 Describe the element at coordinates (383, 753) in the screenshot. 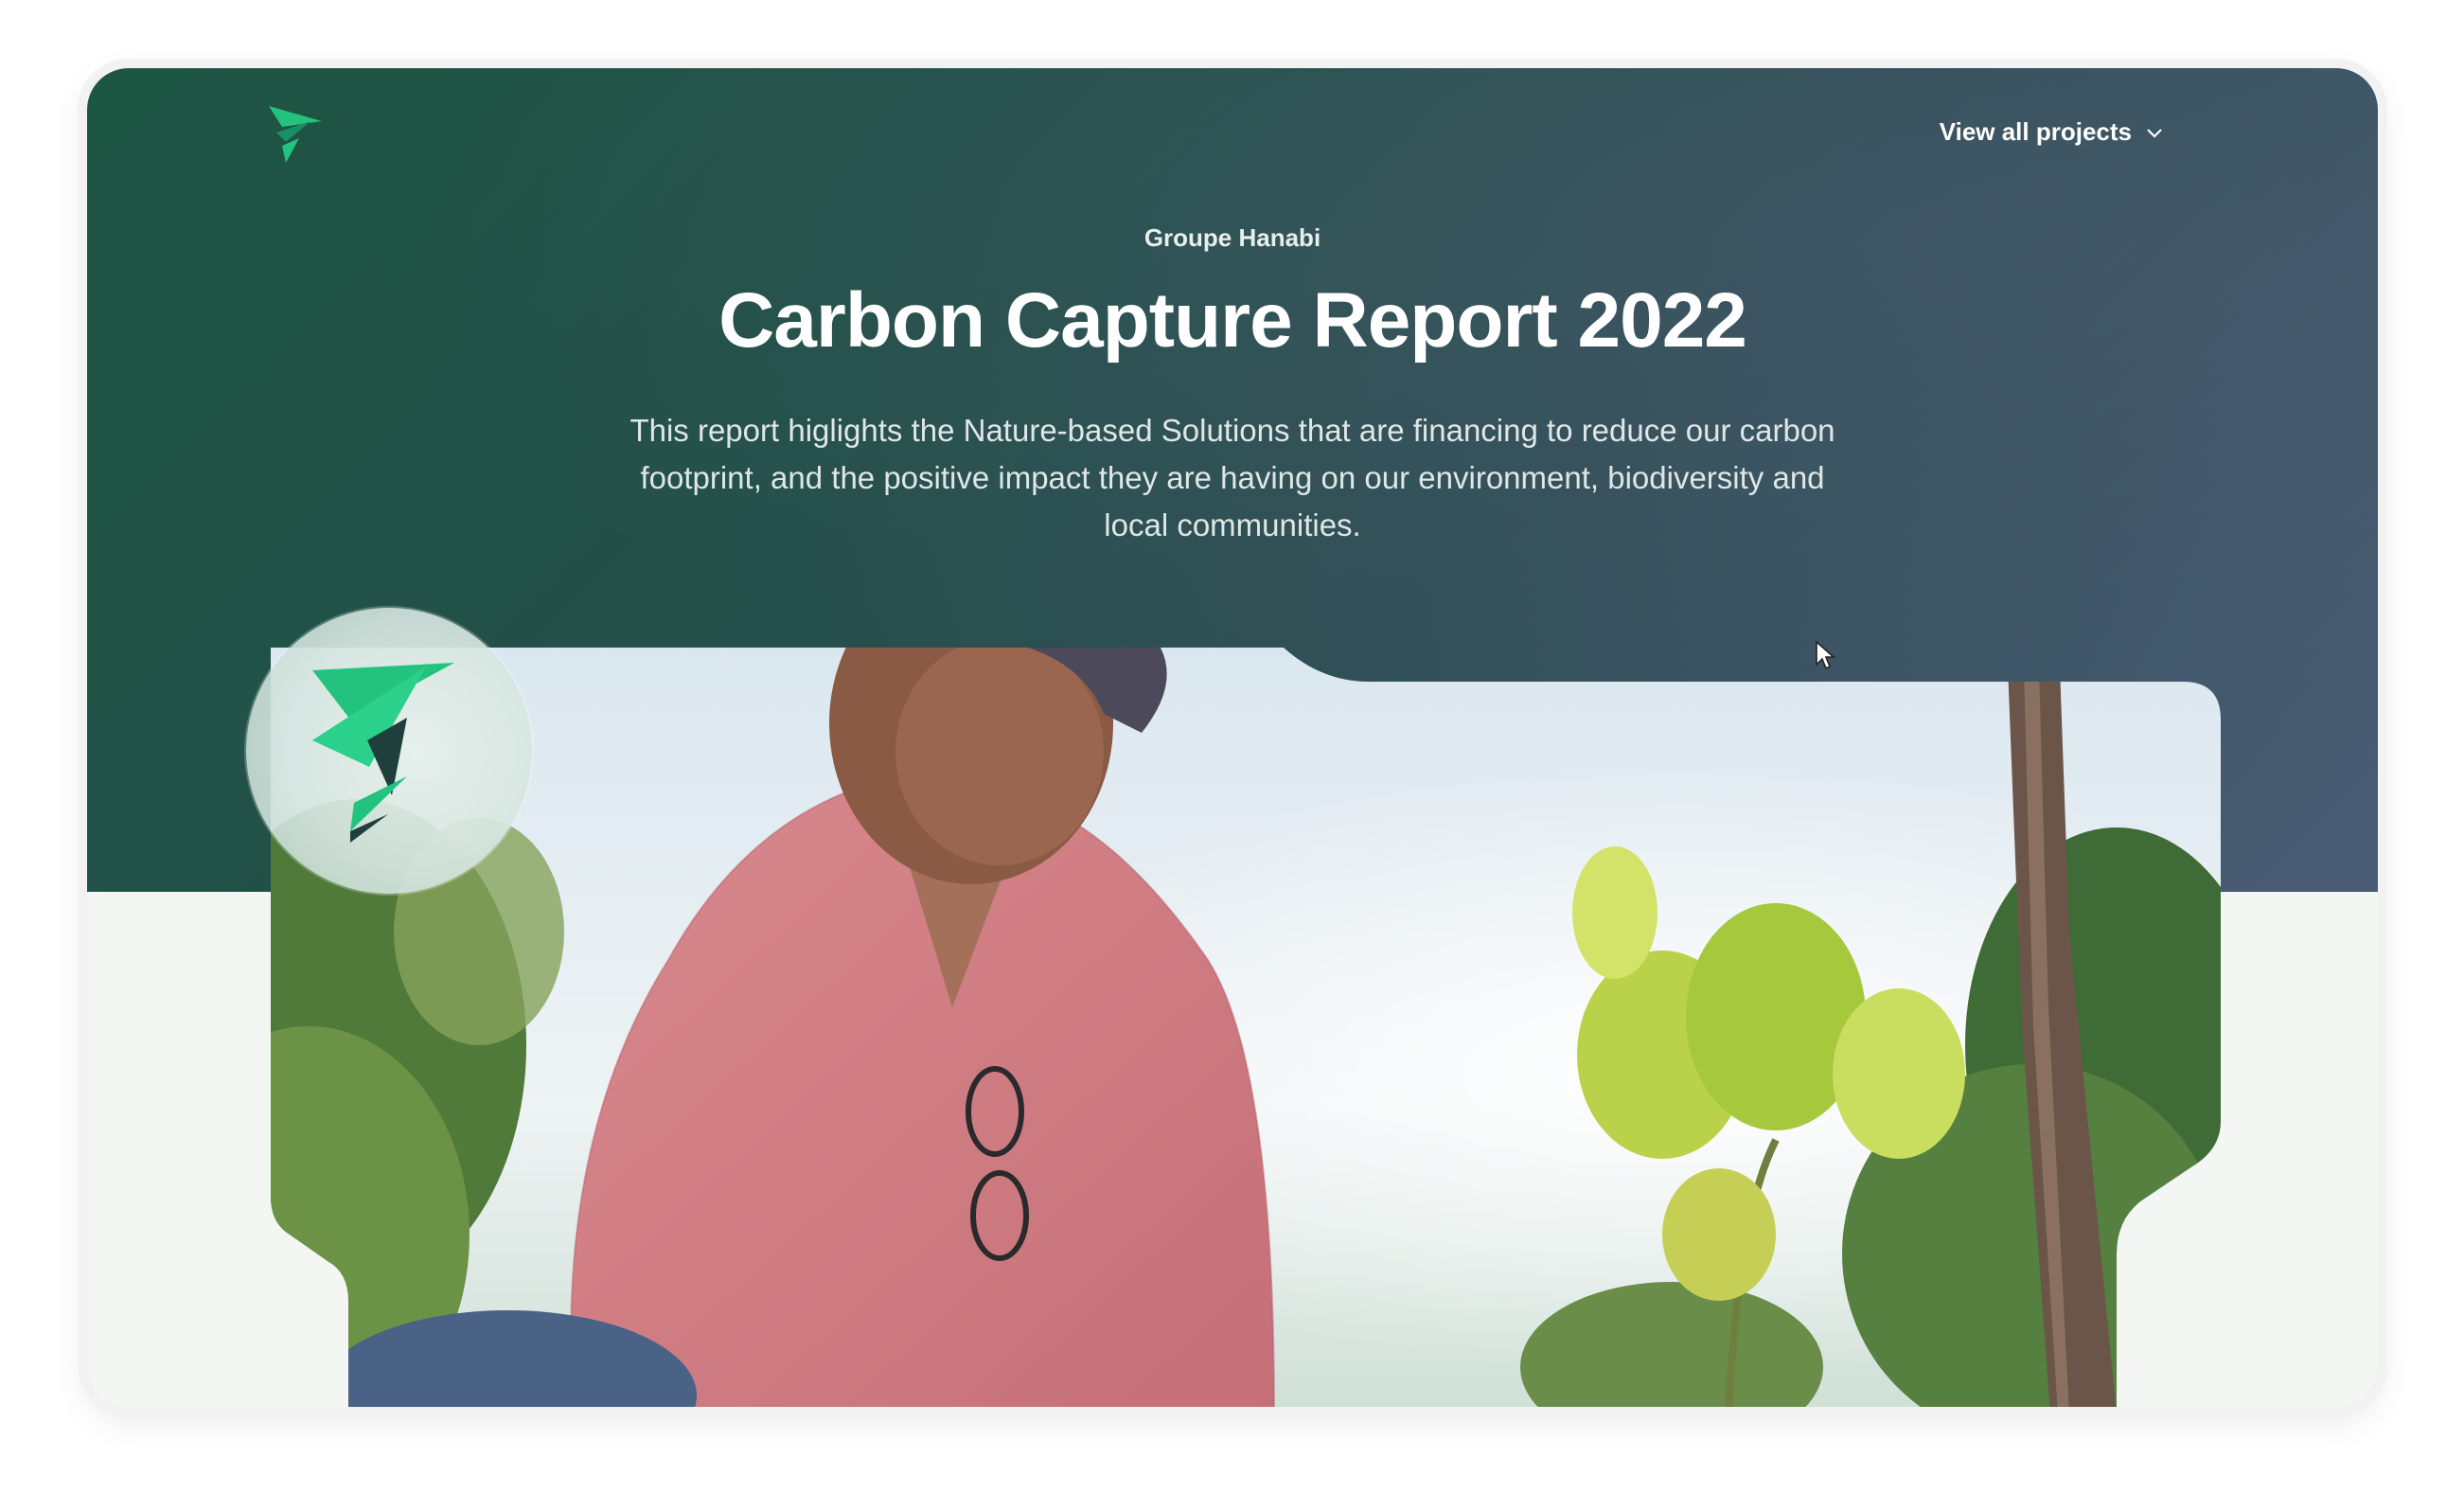

I see `hanabi-arrow-badge-glyph-icon` at that location.